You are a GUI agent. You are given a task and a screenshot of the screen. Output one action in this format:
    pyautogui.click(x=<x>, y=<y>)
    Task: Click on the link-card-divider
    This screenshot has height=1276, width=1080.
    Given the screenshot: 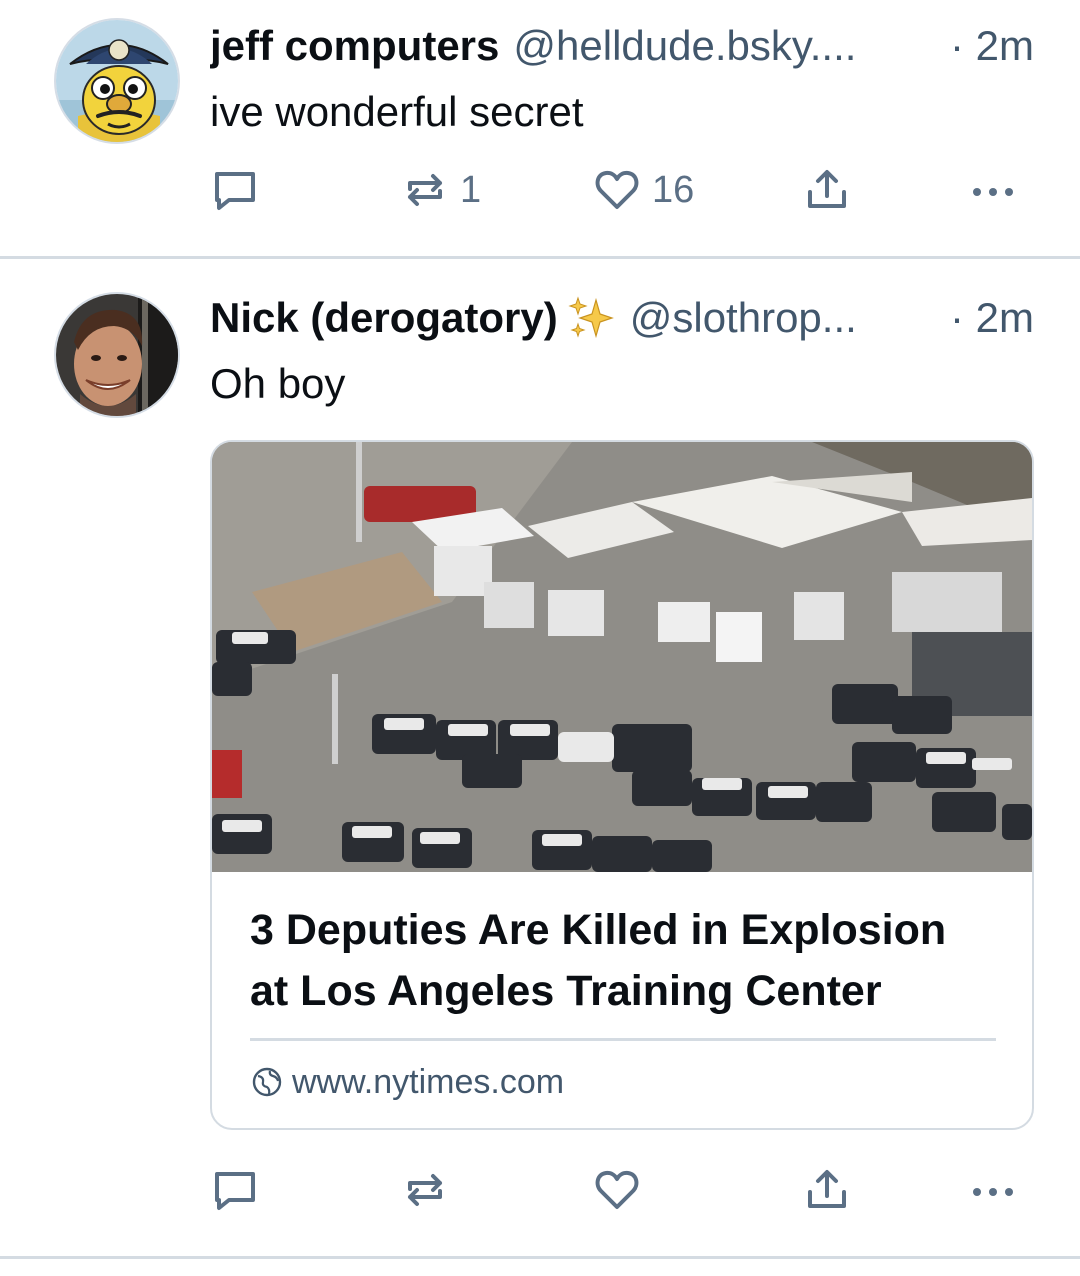 What is the action you would take?
    pyautogui.click(x=623, y=1039)
    